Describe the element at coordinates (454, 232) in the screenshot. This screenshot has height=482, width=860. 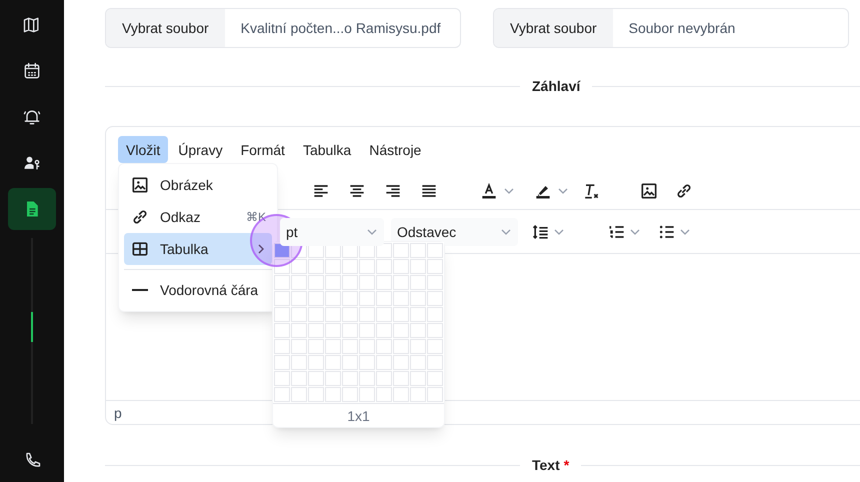
I see `block-format-select: Odstavec` at that location.